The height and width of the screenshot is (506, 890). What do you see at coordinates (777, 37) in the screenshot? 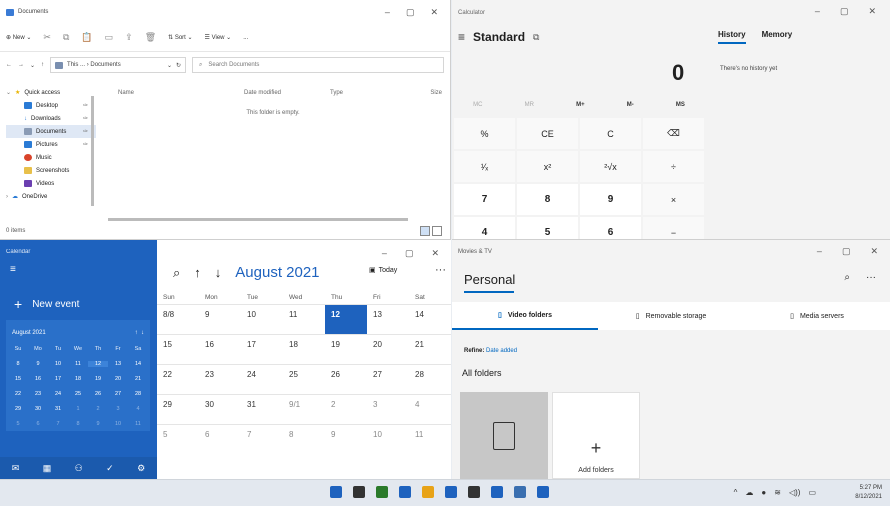
I see `tab-memory: Memory` at bounding box center [777, 37].